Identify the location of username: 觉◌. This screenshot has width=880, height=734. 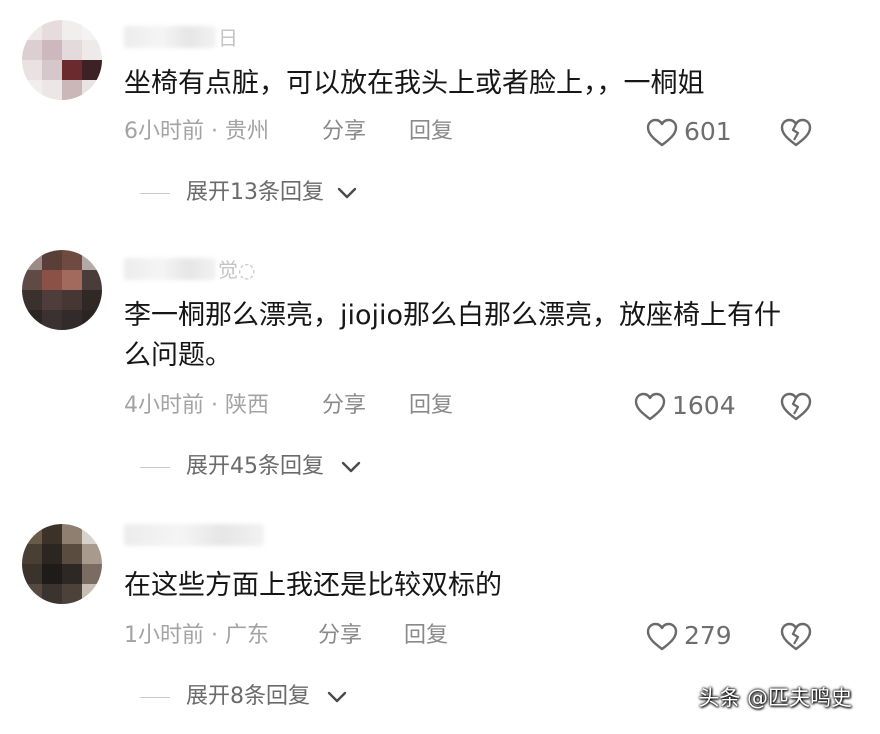
(189, 269).